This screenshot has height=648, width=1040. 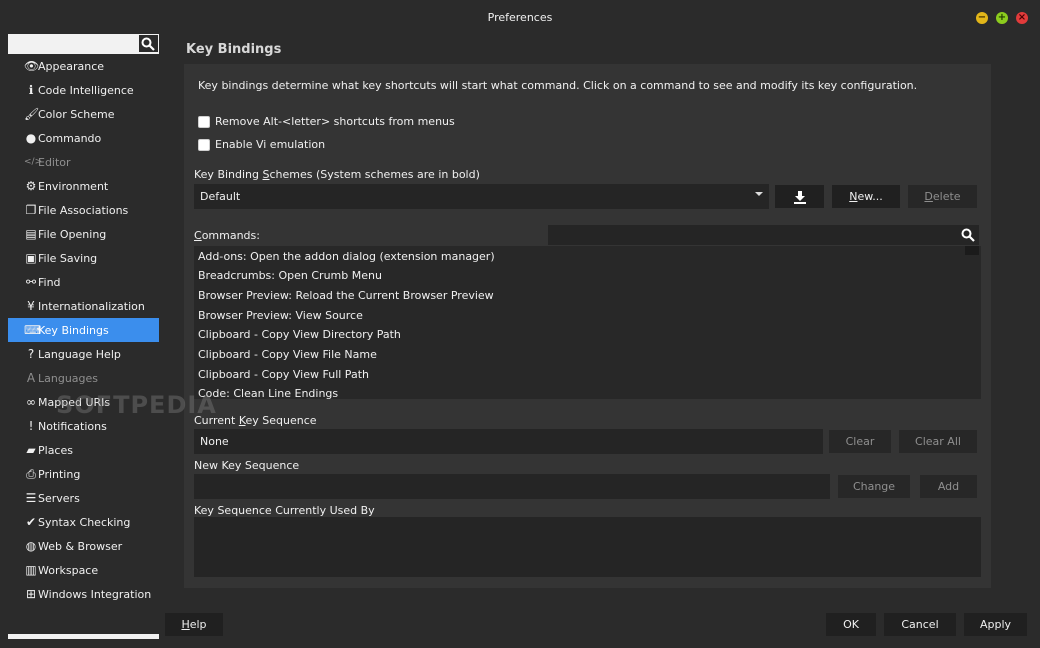 I want to click on sidebar-item-printing: ⎙ Printing, so click(x=83, y=474).